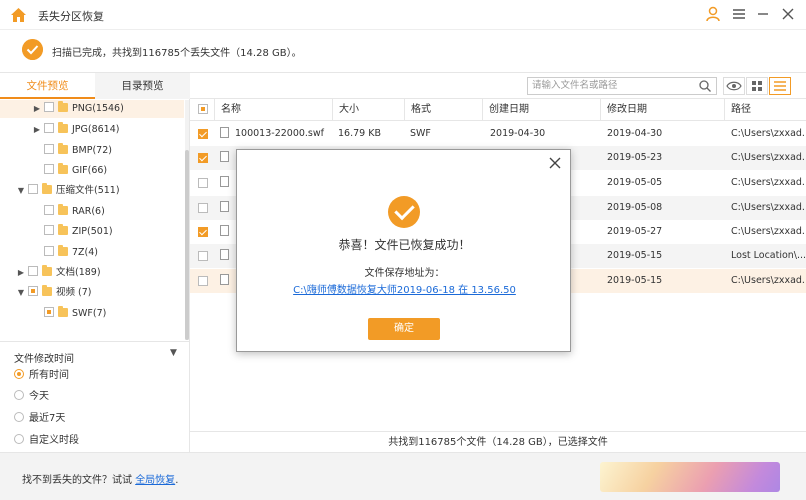 This screenshot has height=500, width=806. Describe the element at coordinates (47, 86) in the screenshot. I see `tab-file-preview: 文件预览` at that location.